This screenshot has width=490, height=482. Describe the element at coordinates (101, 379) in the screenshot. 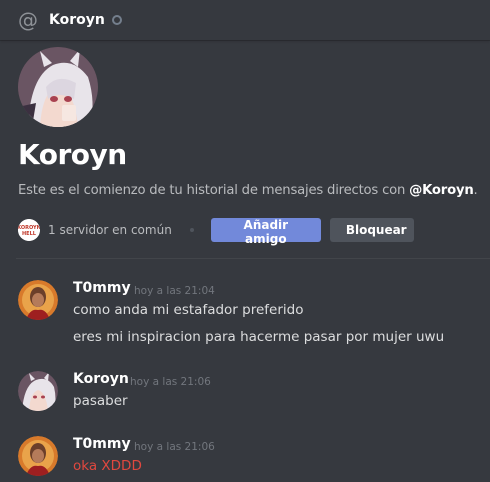

I see `message-author: Koroyn` at that location.